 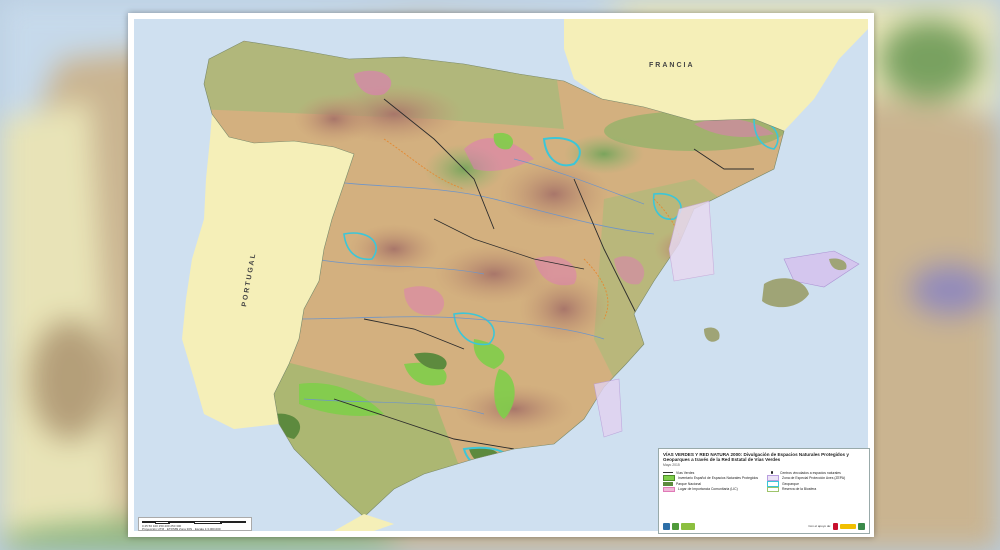 I want to click on protected-area-swatch-icon, so click(x=669, y=478).